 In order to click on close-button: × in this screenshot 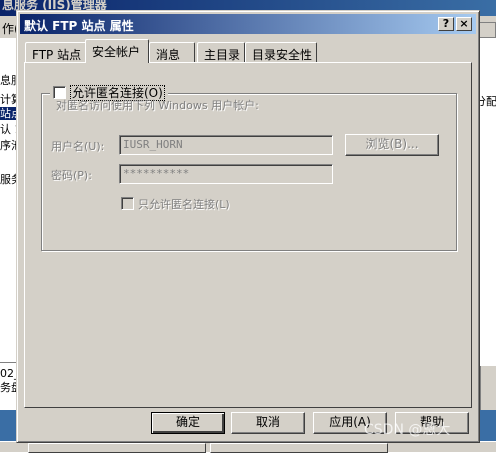, I will do `click(464, 24)`.